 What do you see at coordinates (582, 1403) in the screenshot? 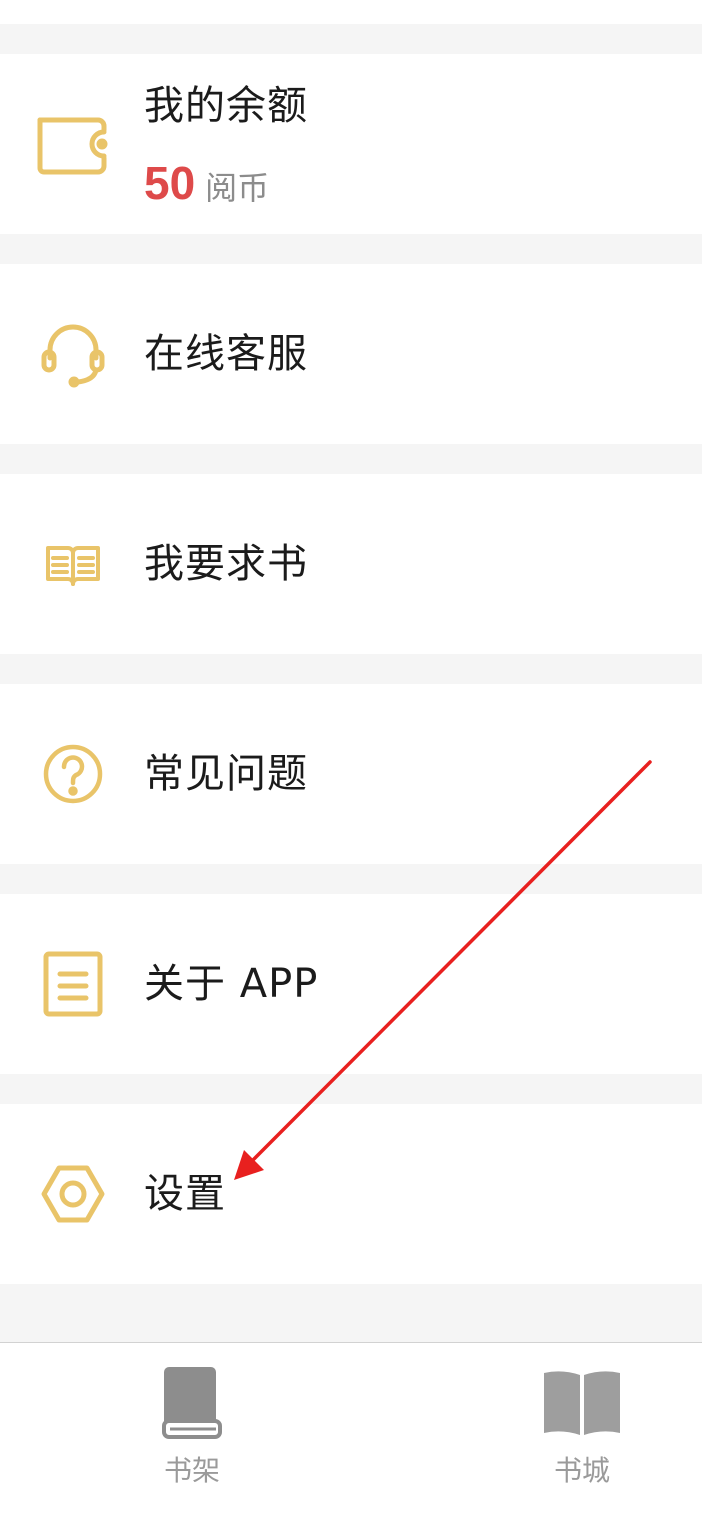
I see `bookstore-icon` at bounding box center [582, 1403].